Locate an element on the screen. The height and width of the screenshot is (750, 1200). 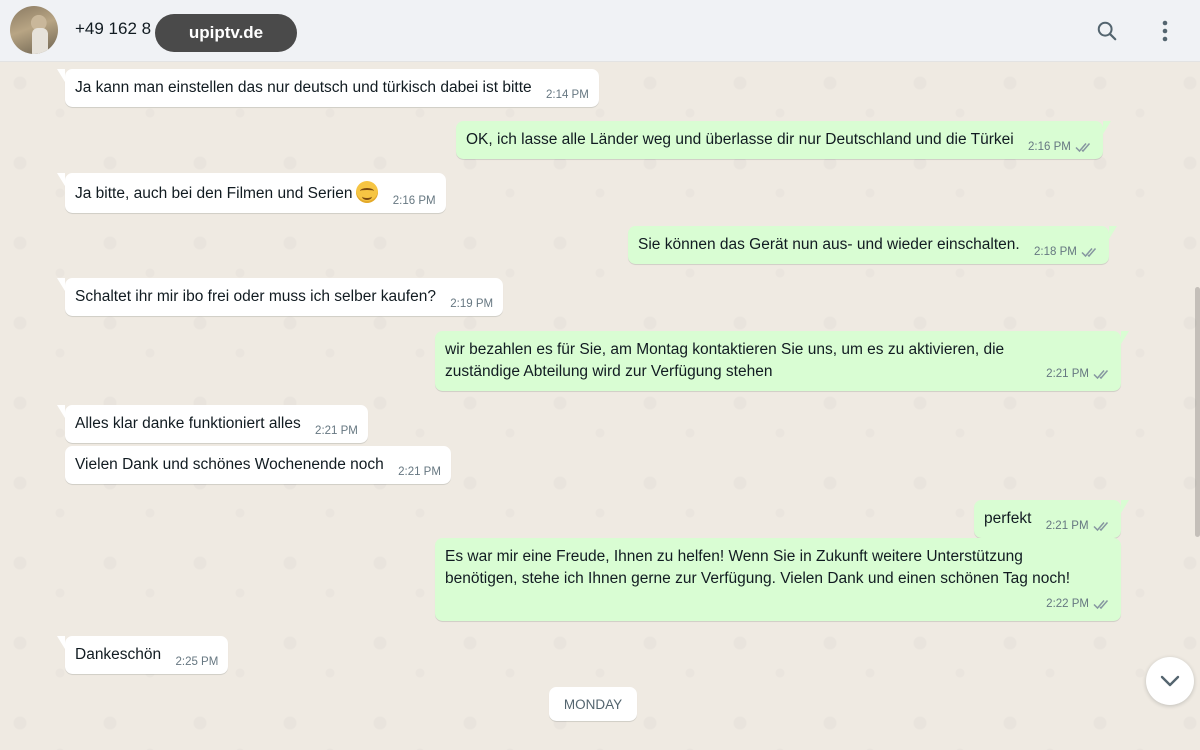
chat-header: +49 162 8 upiptv.de is located at coordinates (600, 31).